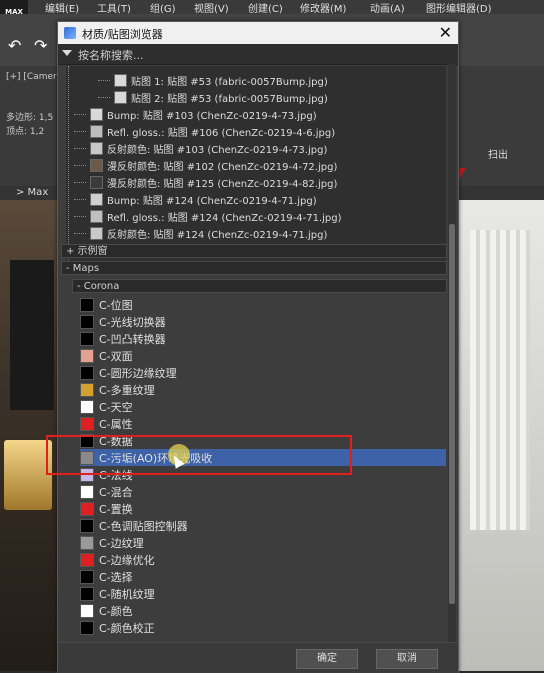 Image resolution: width=544 pixels, height=673 pixels. What do you see at coordinates (254, 268) in the screenshot?
I see `section-maps: - Maps` at bounding box center [254, 268].